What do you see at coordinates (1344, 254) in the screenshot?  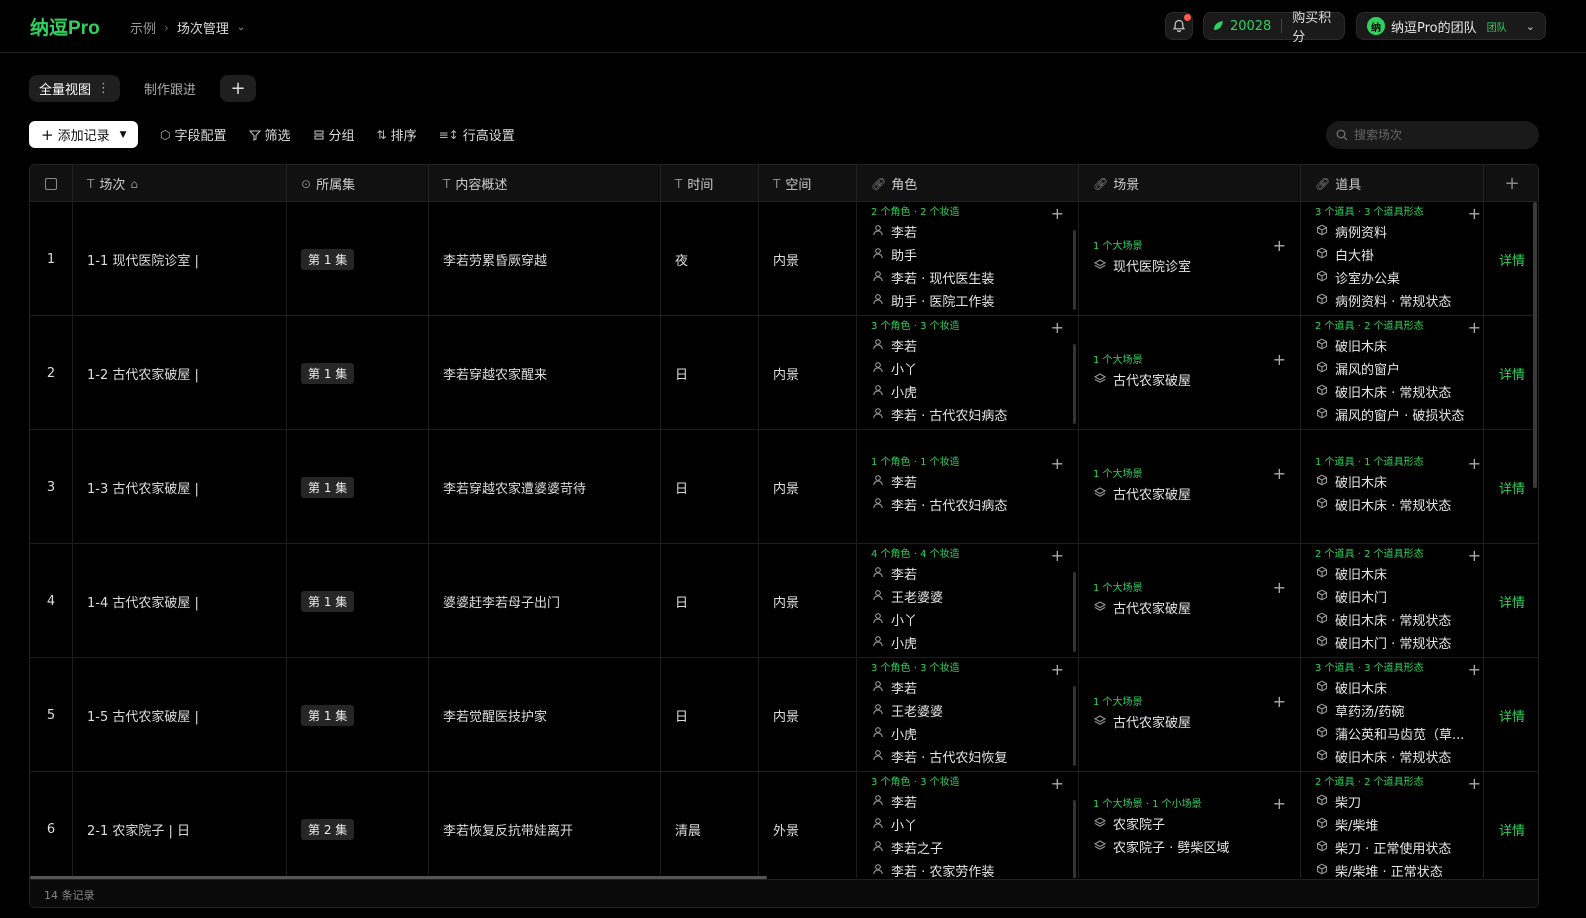 I see `prop-item: 白大褂` at bounding box center [1344, 254].